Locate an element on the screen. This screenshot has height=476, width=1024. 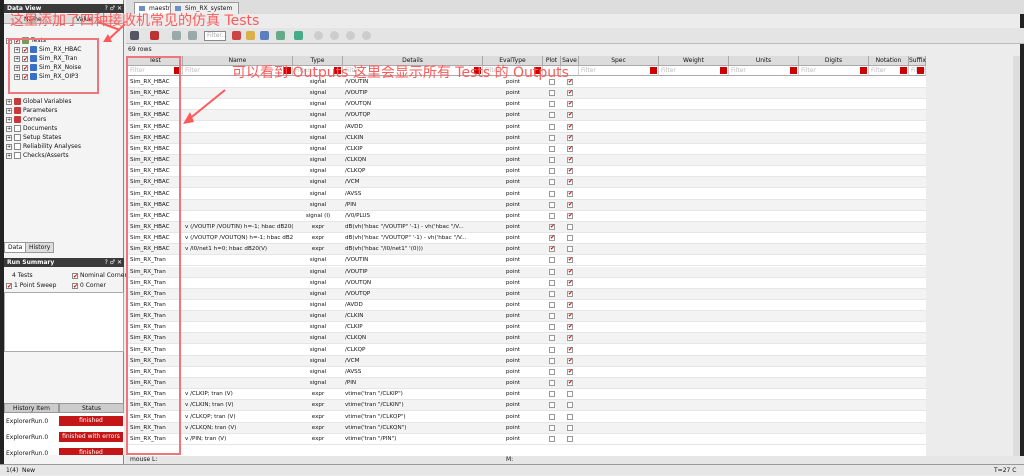
arrow-line is located at coordinates (206, 105).